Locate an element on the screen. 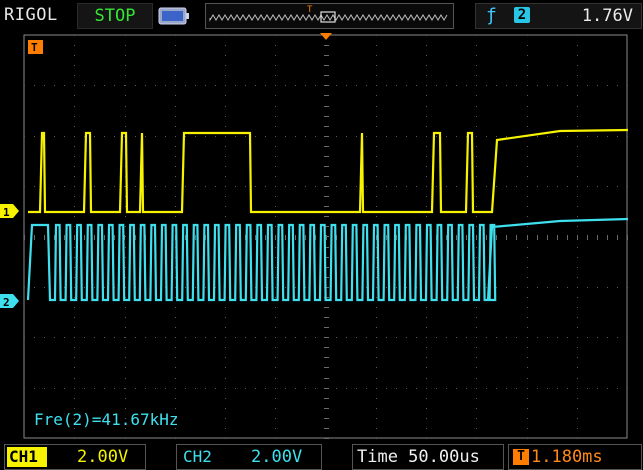 Image resolution: width=643 pixels, height=470 pixels. ch2-scale: 2.00V is located at coordinates (277, 457).